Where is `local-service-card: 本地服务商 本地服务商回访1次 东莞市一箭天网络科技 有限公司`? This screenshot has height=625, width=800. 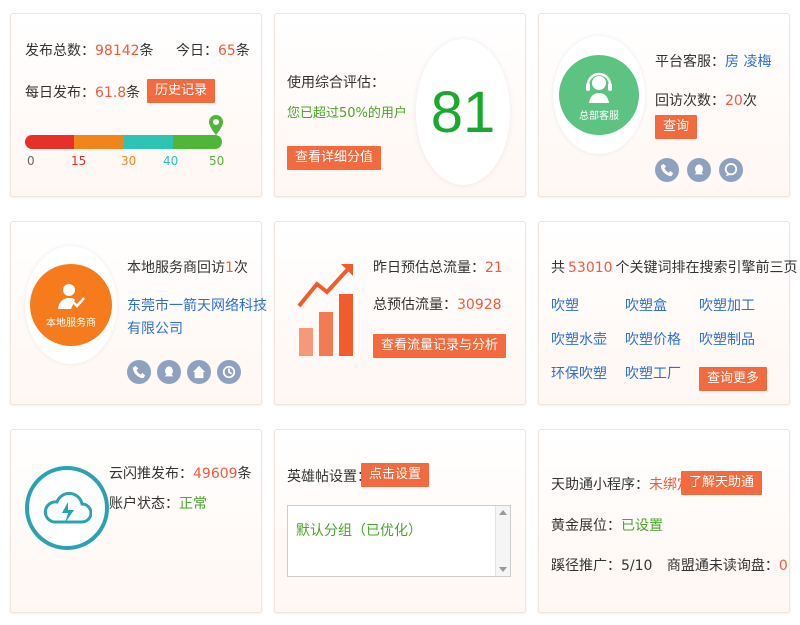
local-service-card: 本地服务商 本地服务商回访1次 东莞市一箭天网络科技 有限公司 is located at coordinates (138, 313).